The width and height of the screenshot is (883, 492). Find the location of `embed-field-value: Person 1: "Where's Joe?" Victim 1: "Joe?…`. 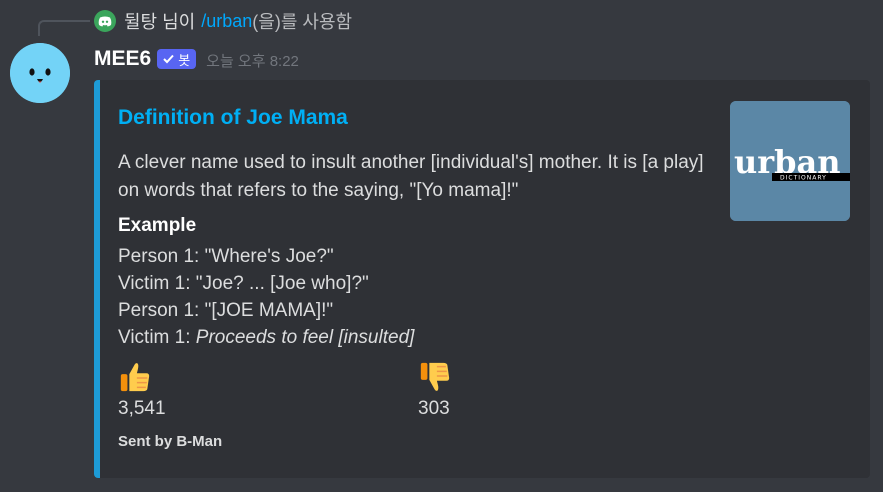

embed-field-value: Person 1: "Where's Joe?" Victim 1: "Joe?… is located at coordinates (266, 297).